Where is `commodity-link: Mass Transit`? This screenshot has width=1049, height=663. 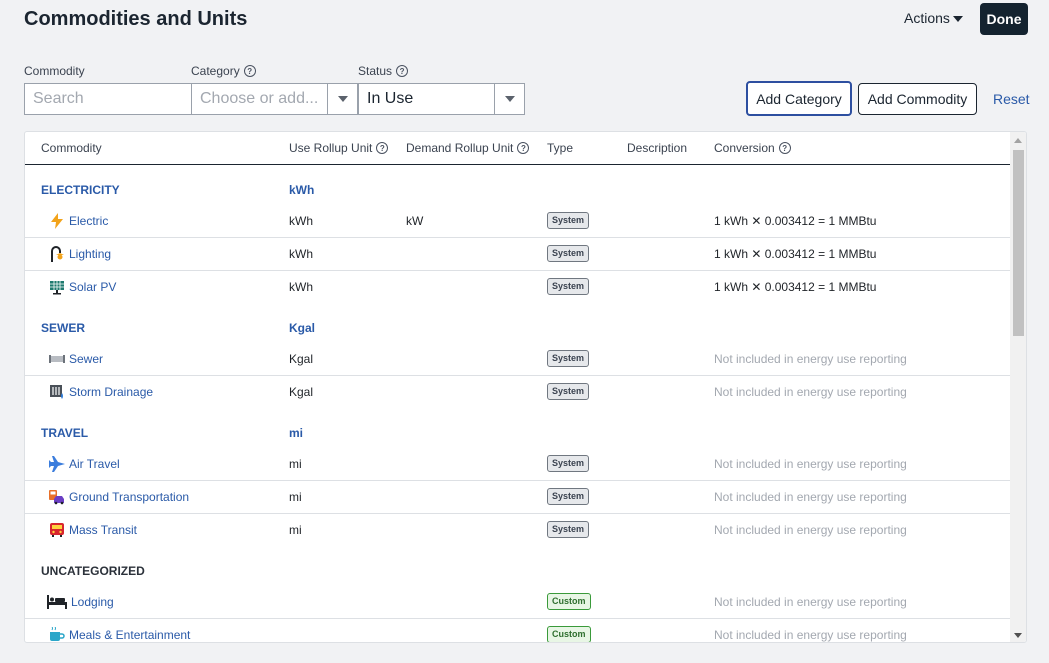
commodity-link: Mass Transit is located at coordinates (93, 530).